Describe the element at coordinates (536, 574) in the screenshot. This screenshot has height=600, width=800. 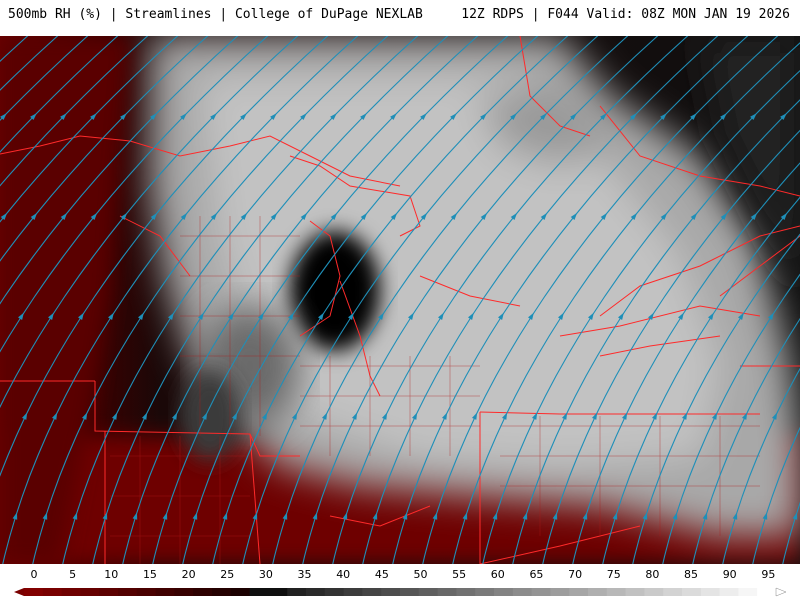
I see `legend-label-65: 65` at that location.